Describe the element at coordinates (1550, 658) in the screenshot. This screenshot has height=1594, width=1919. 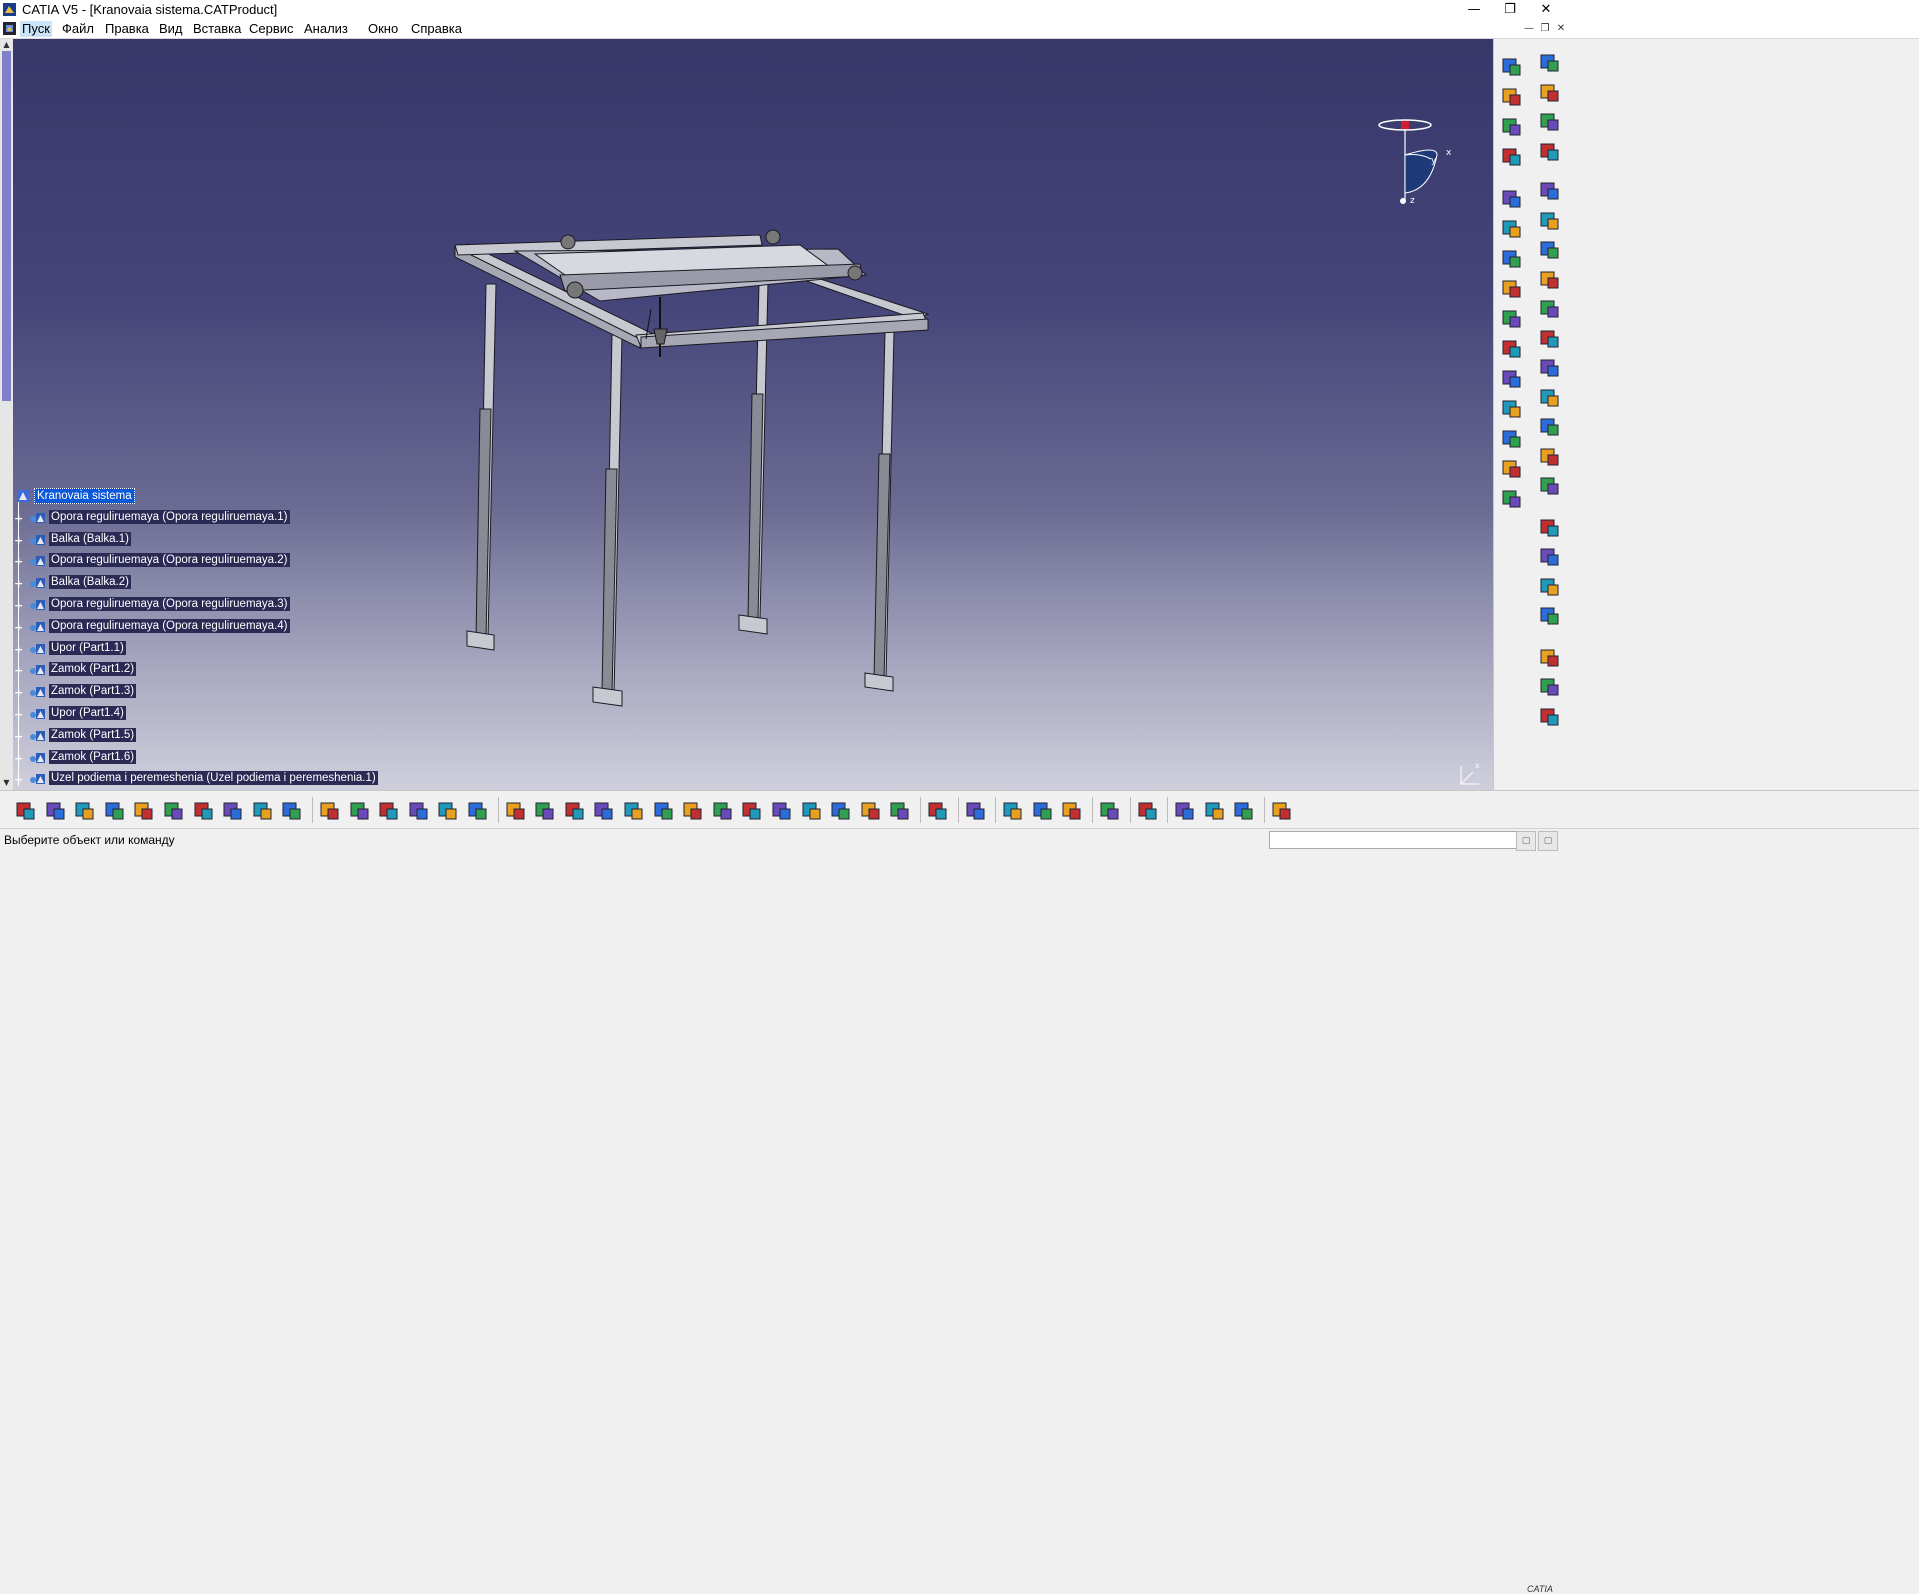
I see `part-green-icon` at that location.